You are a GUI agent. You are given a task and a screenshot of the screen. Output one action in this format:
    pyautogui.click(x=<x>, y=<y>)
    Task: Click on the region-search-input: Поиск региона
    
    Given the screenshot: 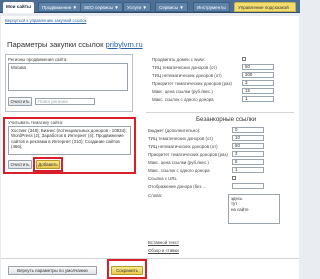 What is the action you would take?
    pyautogui.click(x=65, y=101)
    